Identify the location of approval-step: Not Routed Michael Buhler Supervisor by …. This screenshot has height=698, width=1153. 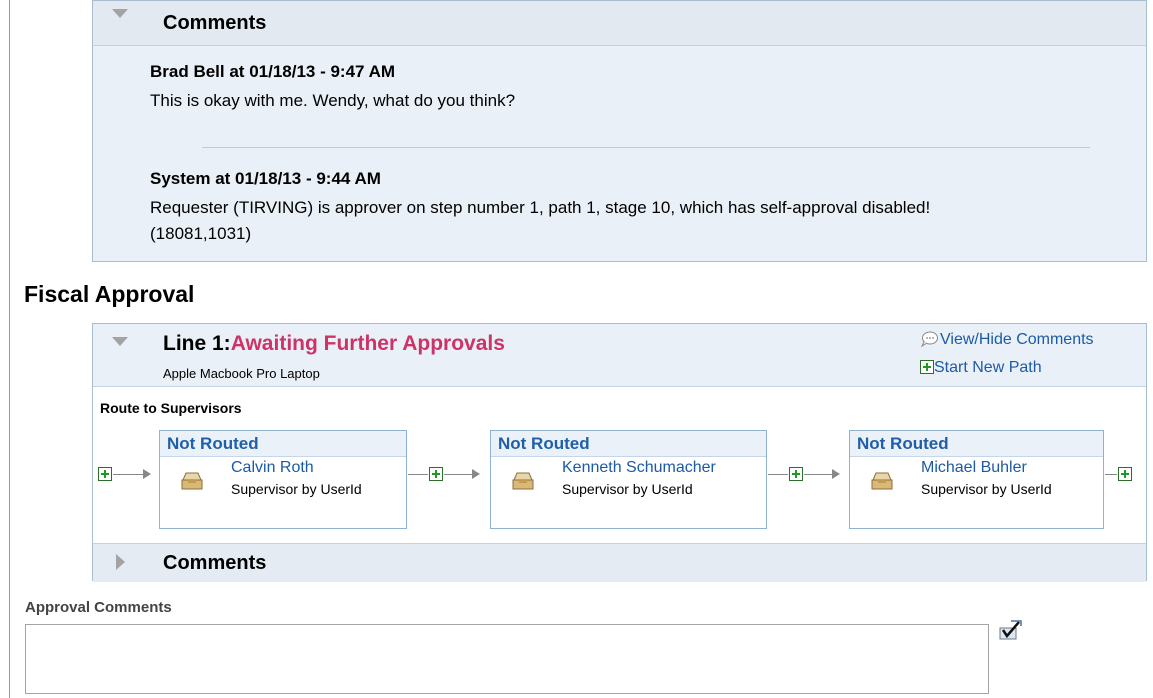
(976, 479).